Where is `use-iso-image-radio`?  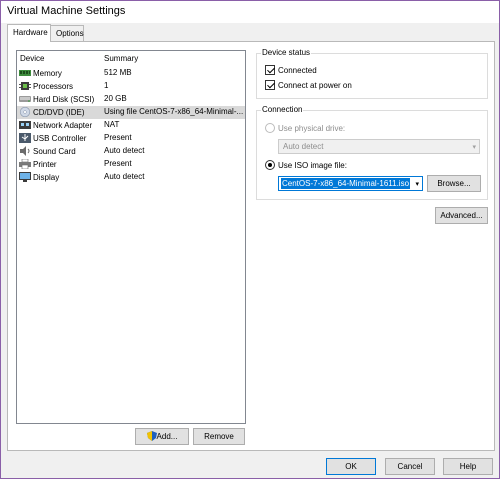 use-iso-image-radio is located at coordinates (270, 165).